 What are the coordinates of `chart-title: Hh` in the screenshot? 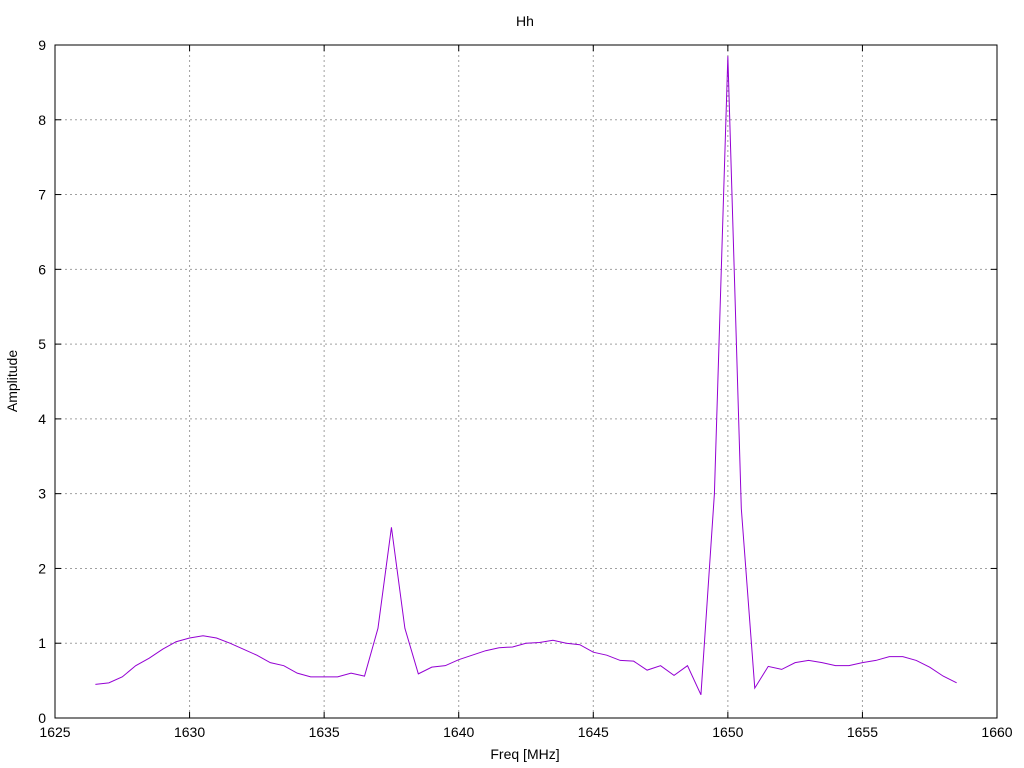 It's located at (525, 21).